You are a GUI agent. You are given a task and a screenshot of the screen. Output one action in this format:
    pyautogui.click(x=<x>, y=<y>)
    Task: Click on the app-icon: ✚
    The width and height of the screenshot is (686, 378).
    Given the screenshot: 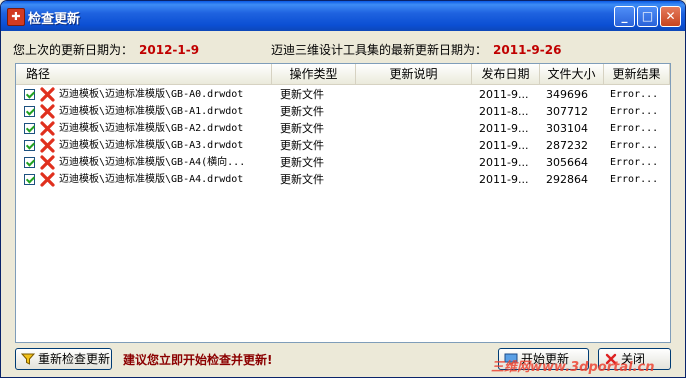 What is the action you would take?
    pyautogui.click(x=16, y=17)
    